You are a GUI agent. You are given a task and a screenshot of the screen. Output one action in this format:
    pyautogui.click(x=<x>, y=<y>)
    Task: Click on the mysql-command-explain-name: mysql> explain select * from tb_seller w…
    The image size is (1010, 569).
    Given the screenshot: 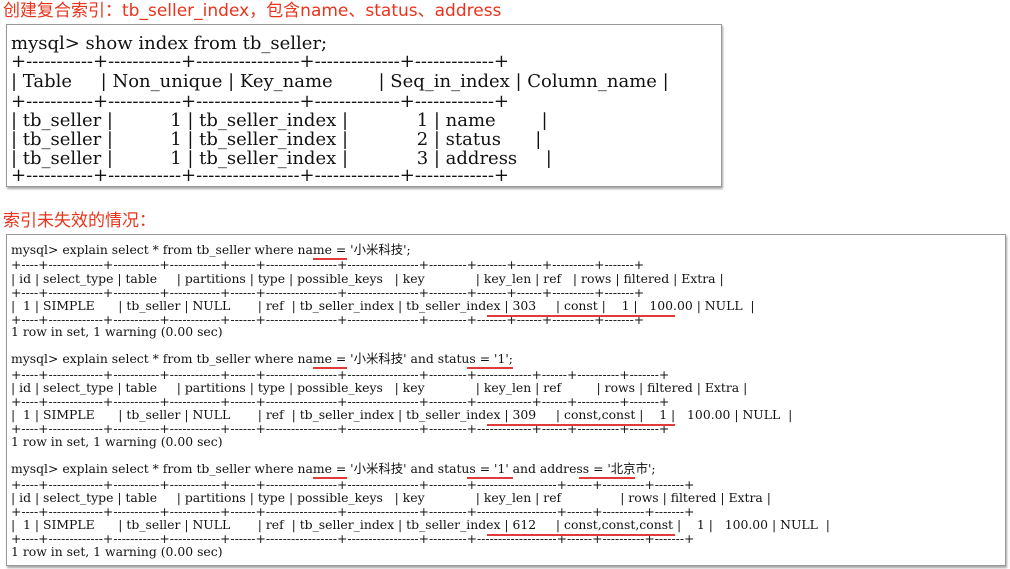 What is the action you would take?
    pyautogui.click(x=211, y=249)
    